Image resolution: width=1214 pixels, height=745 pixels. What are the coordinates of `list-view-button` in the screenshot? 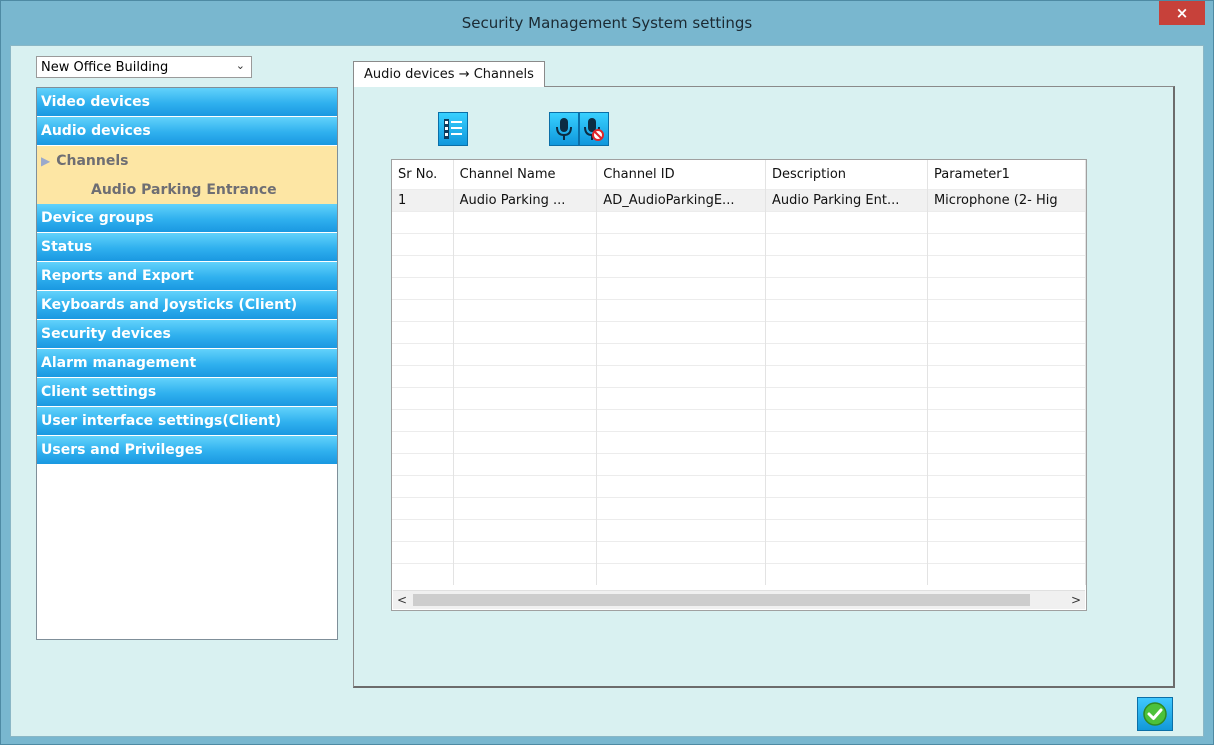 It's located at (453, 129).